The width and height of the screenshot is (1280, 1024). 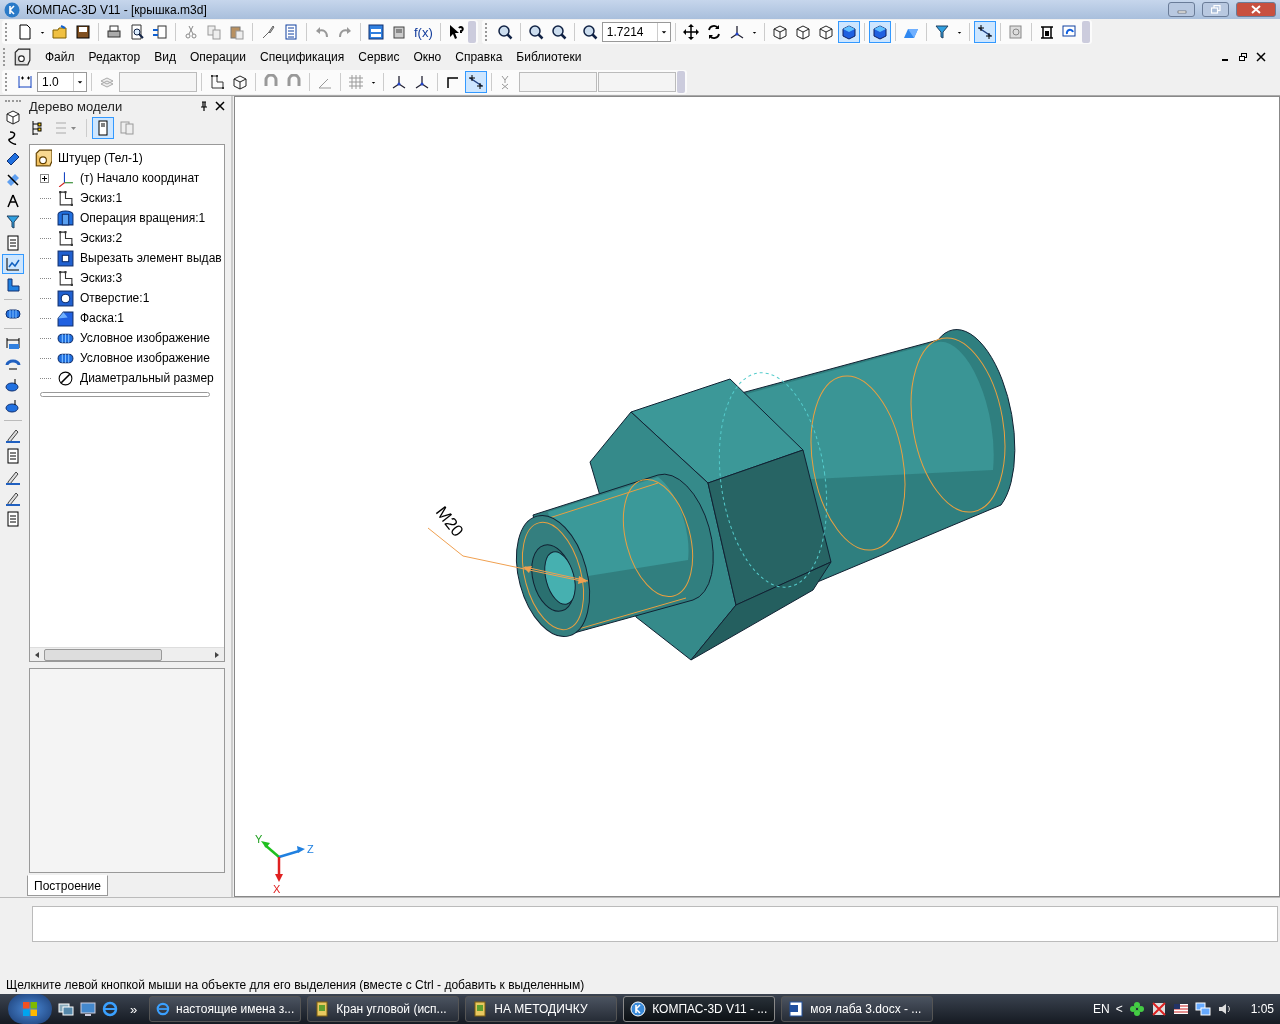 What do you see at coordinates (589, 32) in the screenshot?
I see `magnifier-icon` at bounding box center [589, 32].